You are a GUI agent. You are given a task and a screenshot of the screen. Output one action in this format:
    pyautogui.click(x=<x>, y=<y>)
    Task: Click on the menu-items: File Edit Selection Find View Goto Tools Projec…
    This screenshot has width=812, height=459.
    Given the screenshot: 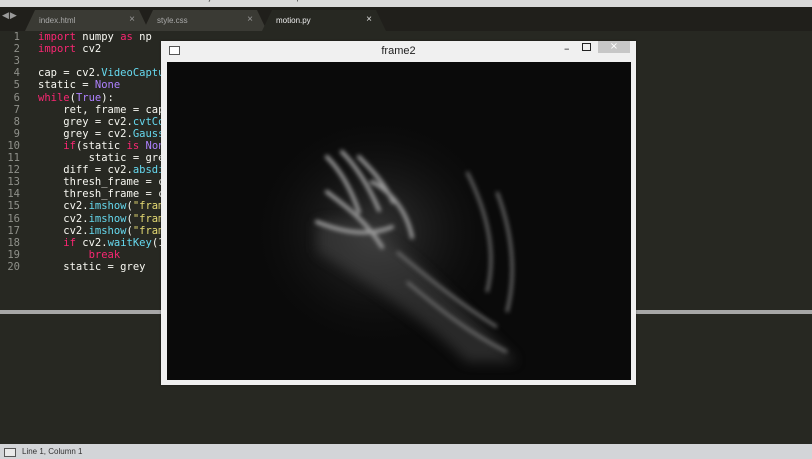 What is the action you would take?
    pyautogui.click(x=150, y=1)
    